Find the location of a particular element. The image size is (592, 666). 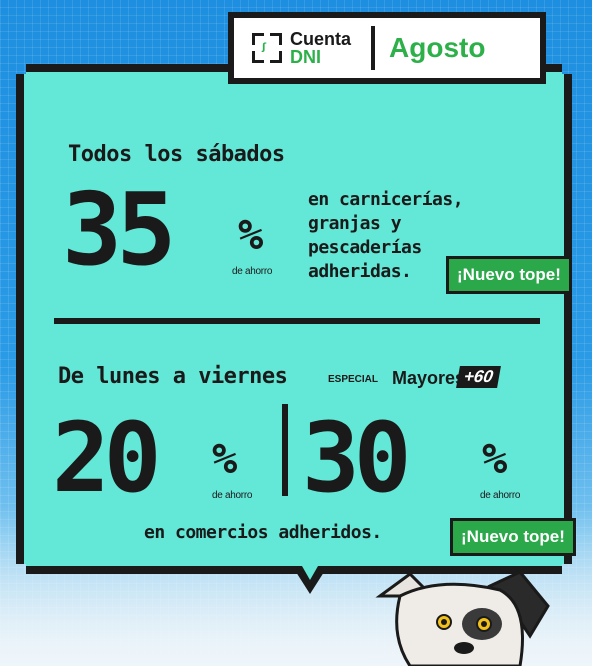

special-label: ESPECIAL is located at coordinates (353, 379).